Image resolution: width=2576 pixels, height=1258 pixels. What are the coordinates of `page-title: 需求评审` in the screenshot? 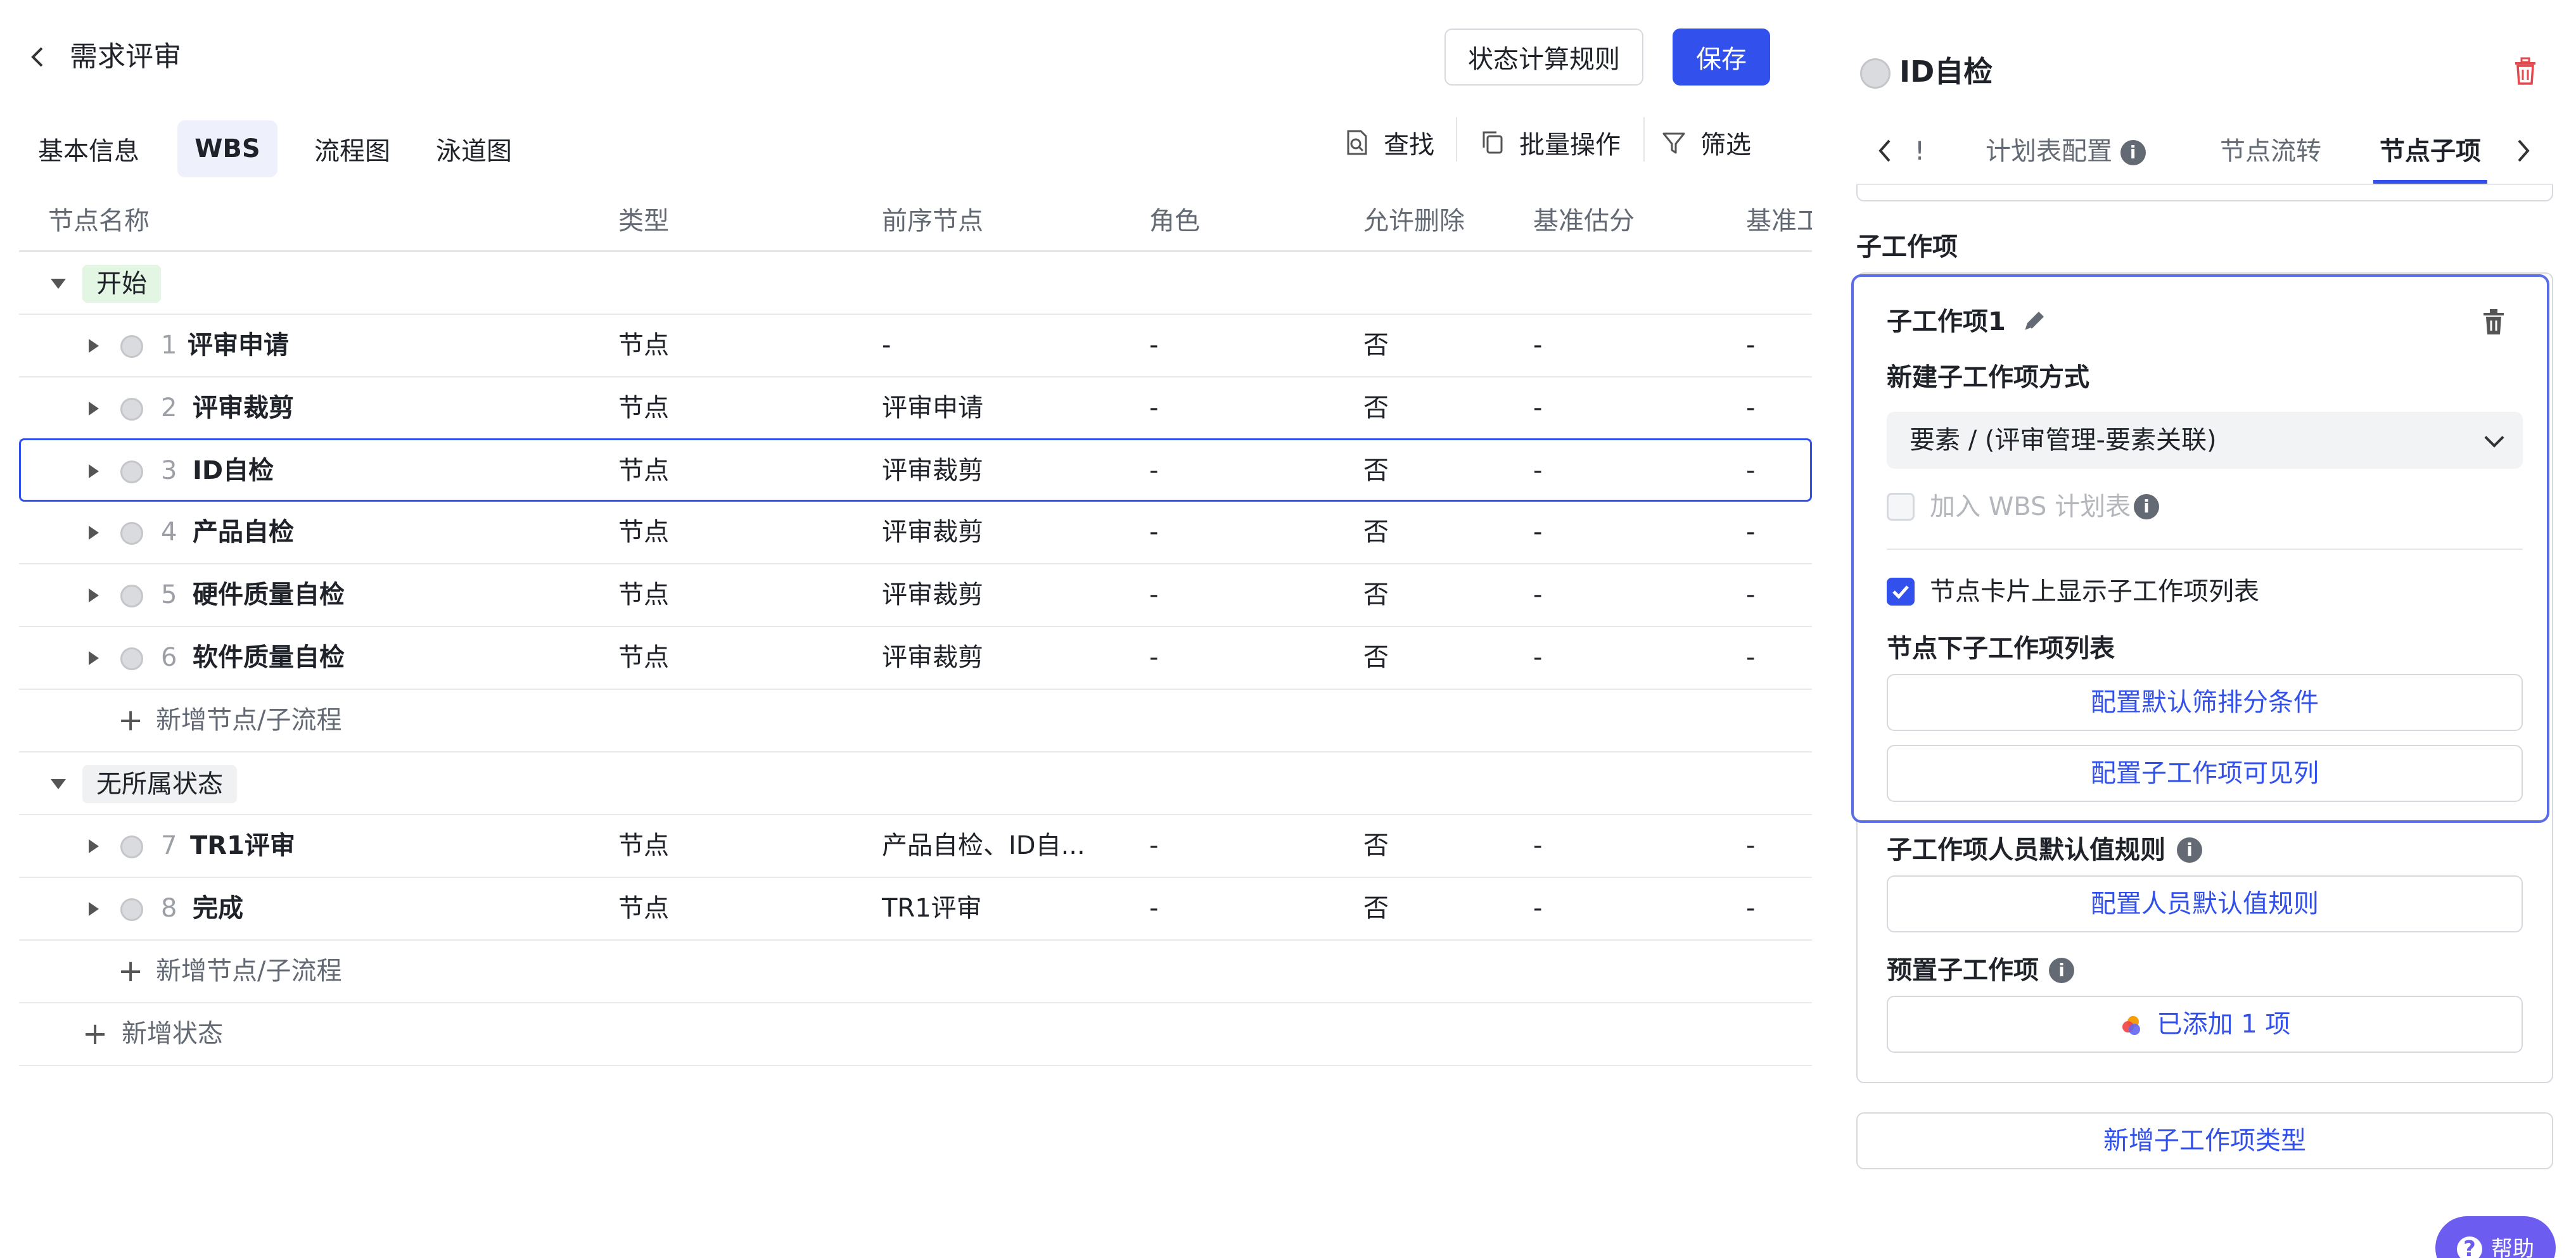 It's located at (126, 57).